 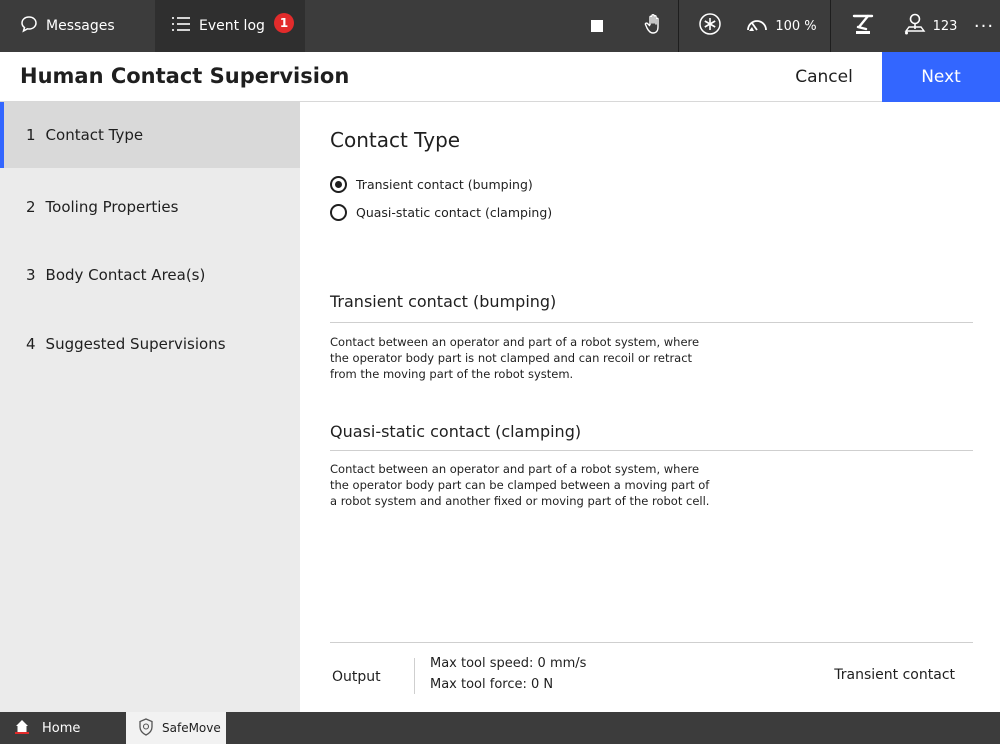 I want to click on step-number: 4, so click(x=31, y=344).